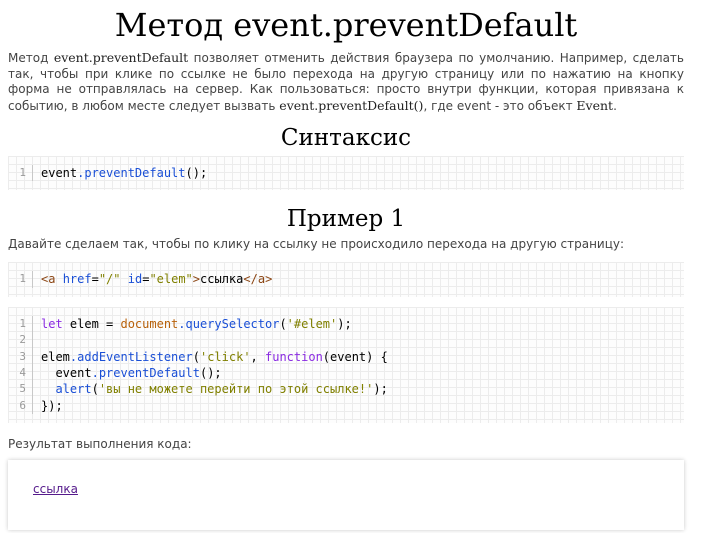  What do you see at coordinates (149, 323) in the screenshot?
I see `code-token: document` at bounding box center [149, 323].